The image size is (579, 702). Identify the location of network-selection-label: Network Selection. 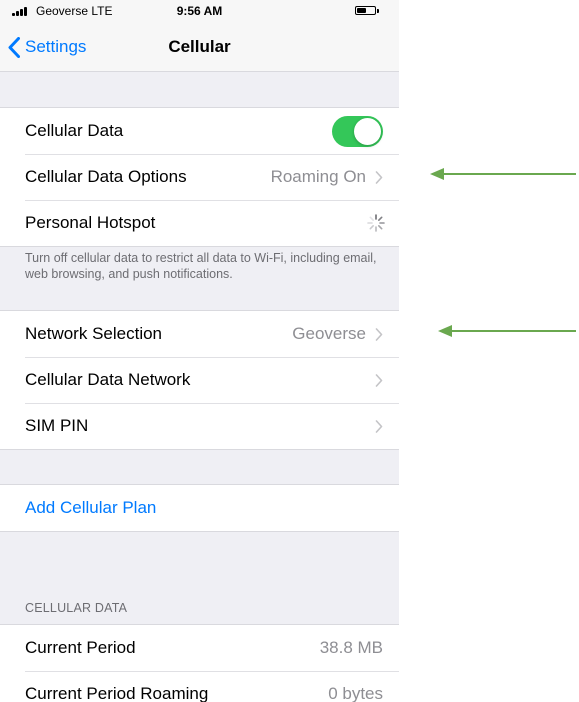
(94, 333).